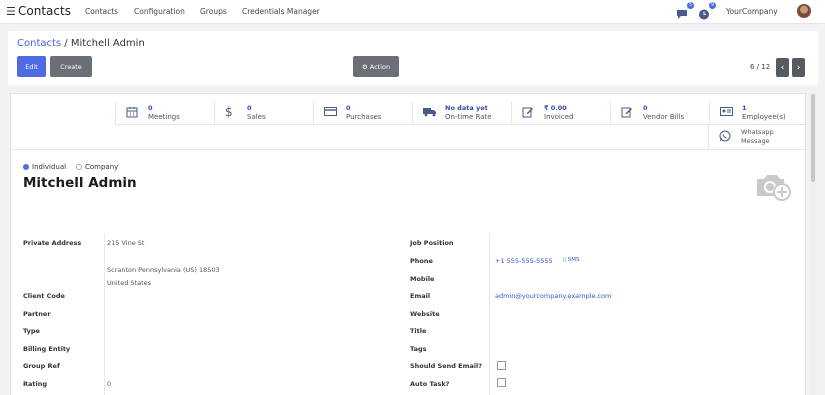  Describe the element at coordinates (102, 167) in the screenshot. I see `radio-company-label: Company` at that location.